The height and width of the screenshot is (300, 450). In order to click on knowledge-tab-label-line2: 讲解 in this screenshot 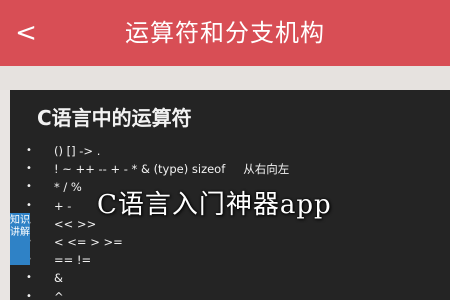, I will do `click(20, 232)`.